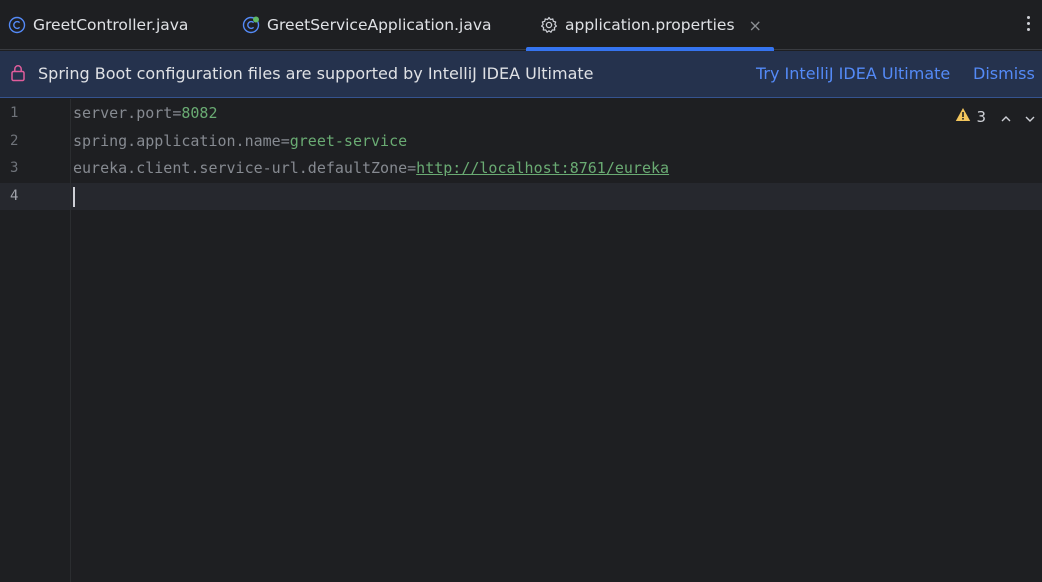 This screenshot has width=1042, height=582. I want to click on tab-application-properties: application.properties ×, so click(650, 25).